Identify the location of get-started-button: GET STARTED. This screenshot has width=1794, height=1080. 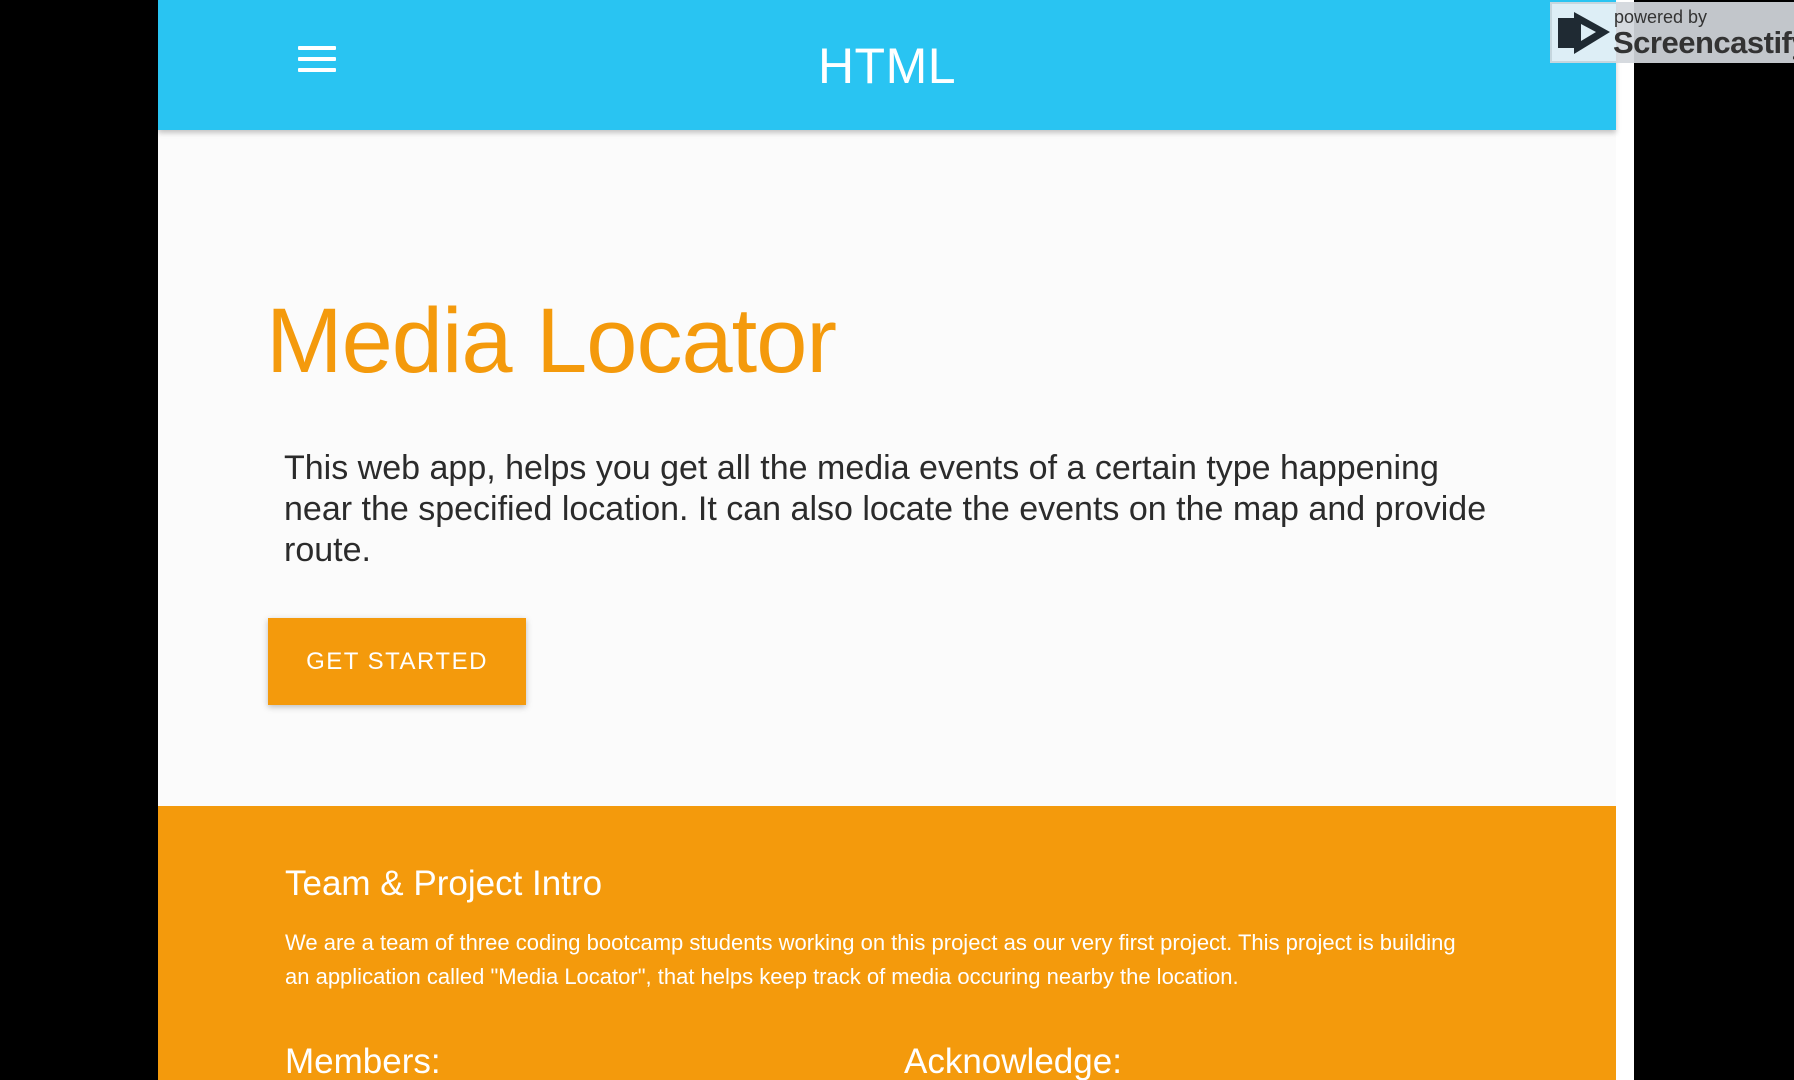
(397, 661).